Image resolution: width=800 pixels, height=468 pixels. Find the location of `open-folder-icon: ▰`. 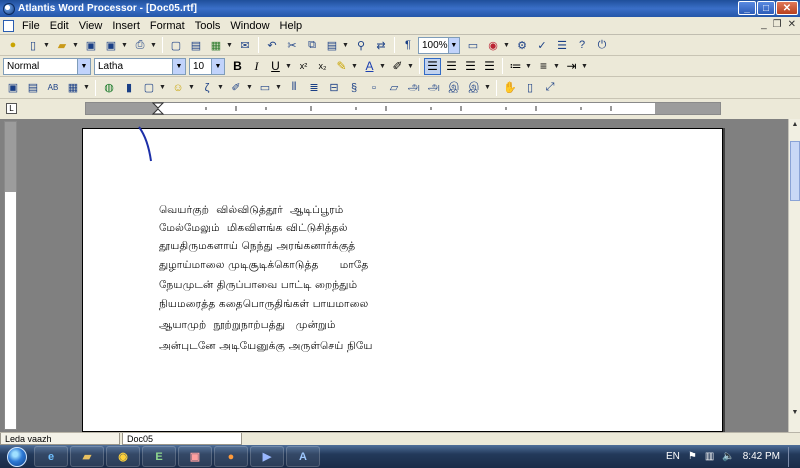

open-folder-icon: ▰ is located at coordinates (62, 45).